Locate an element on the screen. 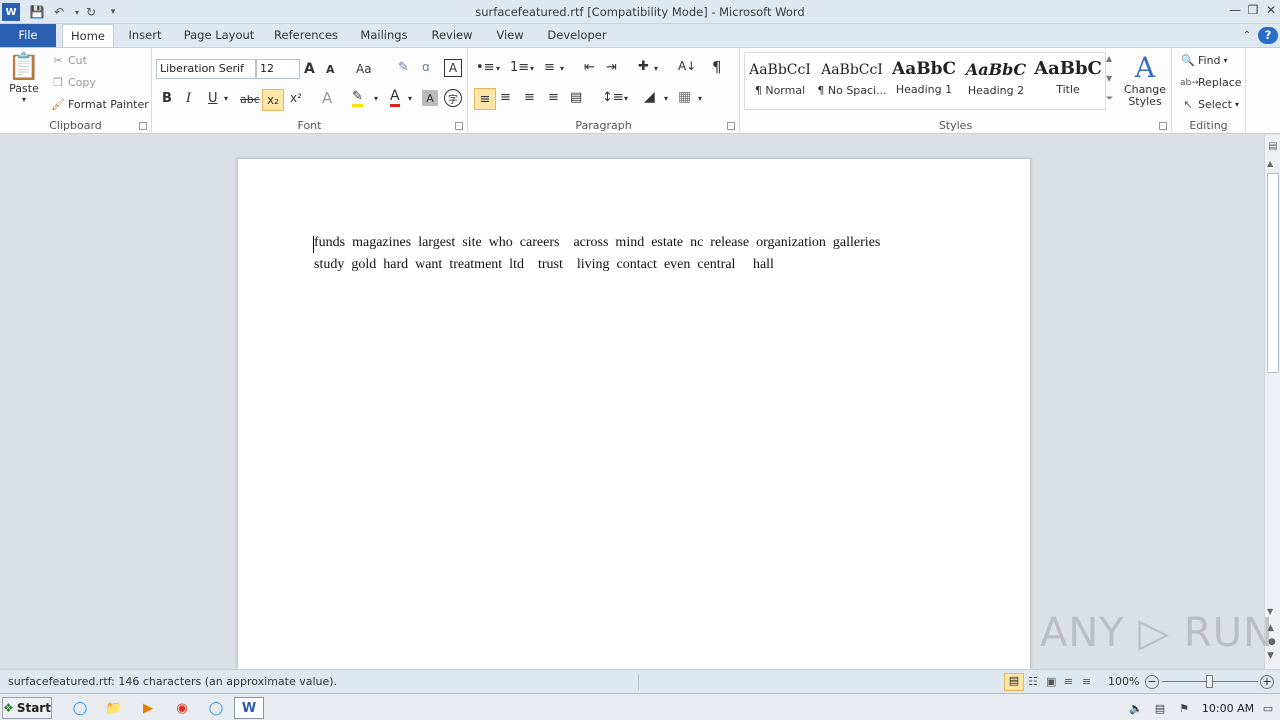 The width and height of the screenshot is (1280, 720). close-button: ✕ is located at coordinates (1271, 11).